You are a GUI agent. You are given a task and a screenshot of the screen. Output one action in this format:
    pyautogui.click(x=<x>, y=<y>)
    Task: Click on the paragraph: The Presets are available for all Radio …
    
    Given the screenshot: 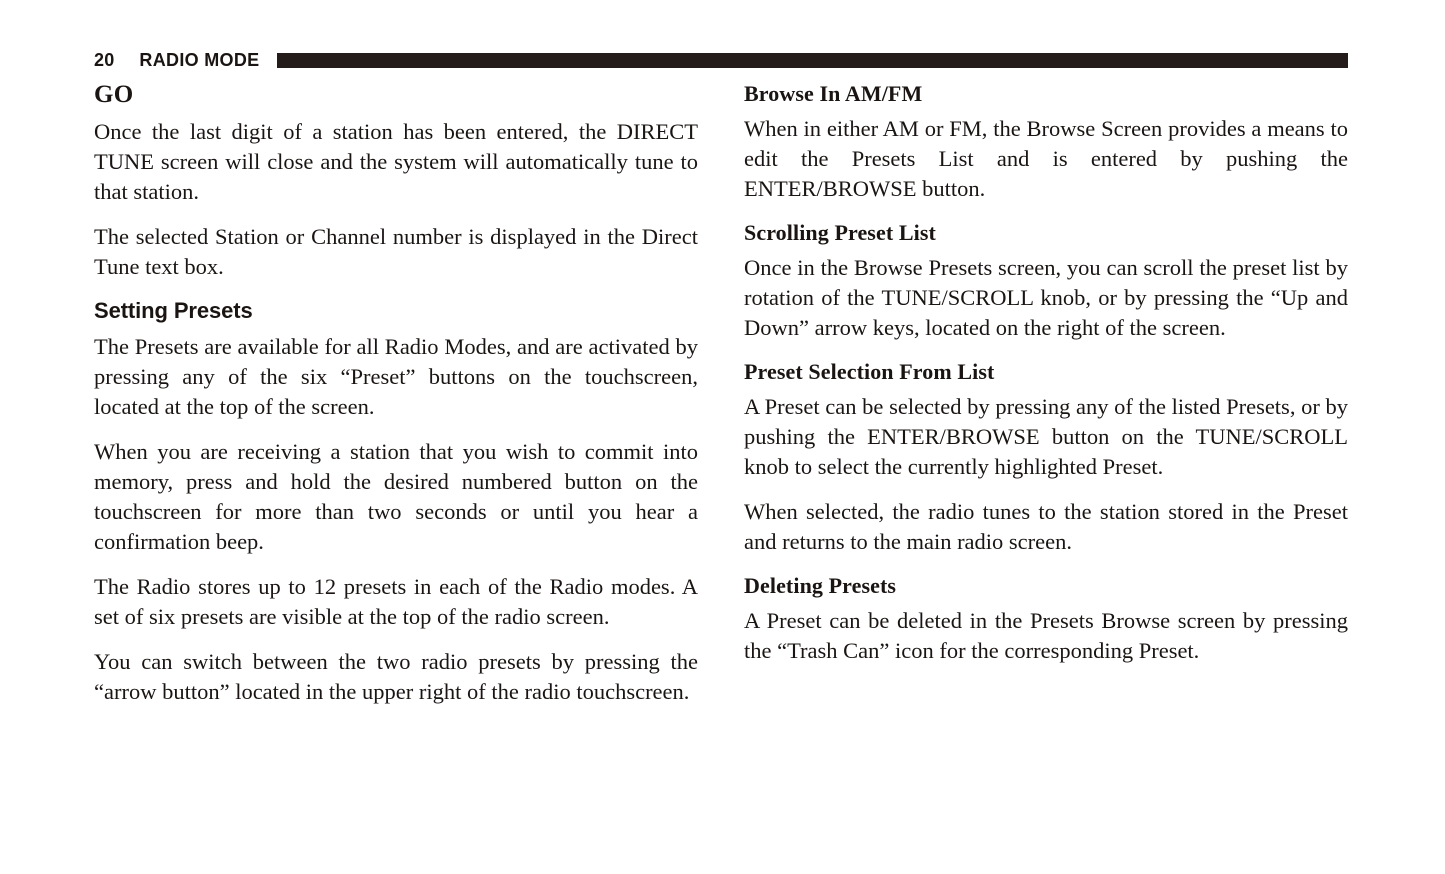 What is the action you would take?
    pyautogui.click(x=396, y=376)
    